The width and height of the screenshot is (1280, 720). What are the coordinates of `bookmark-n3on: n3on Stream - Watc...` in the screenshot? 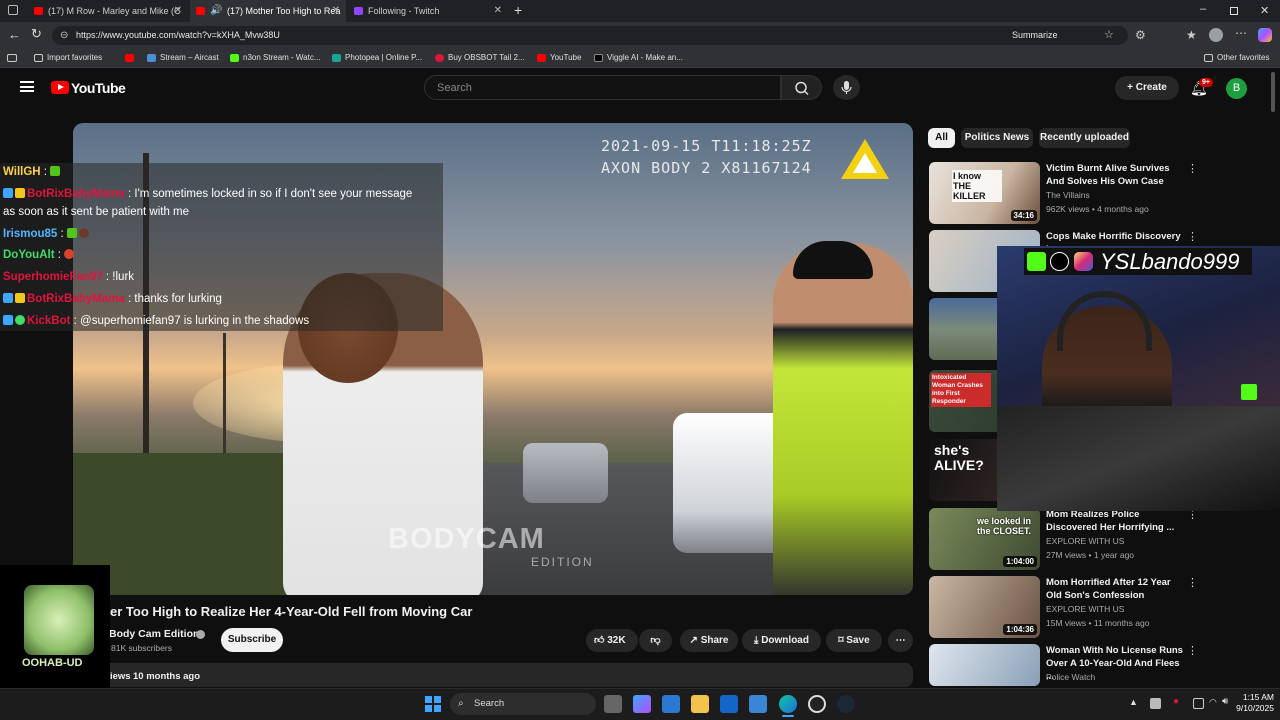 It's located at (275, 58).